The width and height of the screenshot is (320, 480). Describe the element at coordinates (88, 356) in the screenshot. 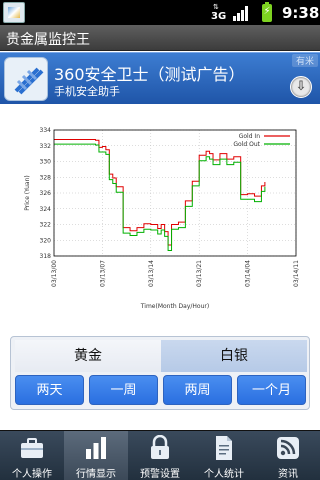

I see `tab-gold: 黄金` at that location.